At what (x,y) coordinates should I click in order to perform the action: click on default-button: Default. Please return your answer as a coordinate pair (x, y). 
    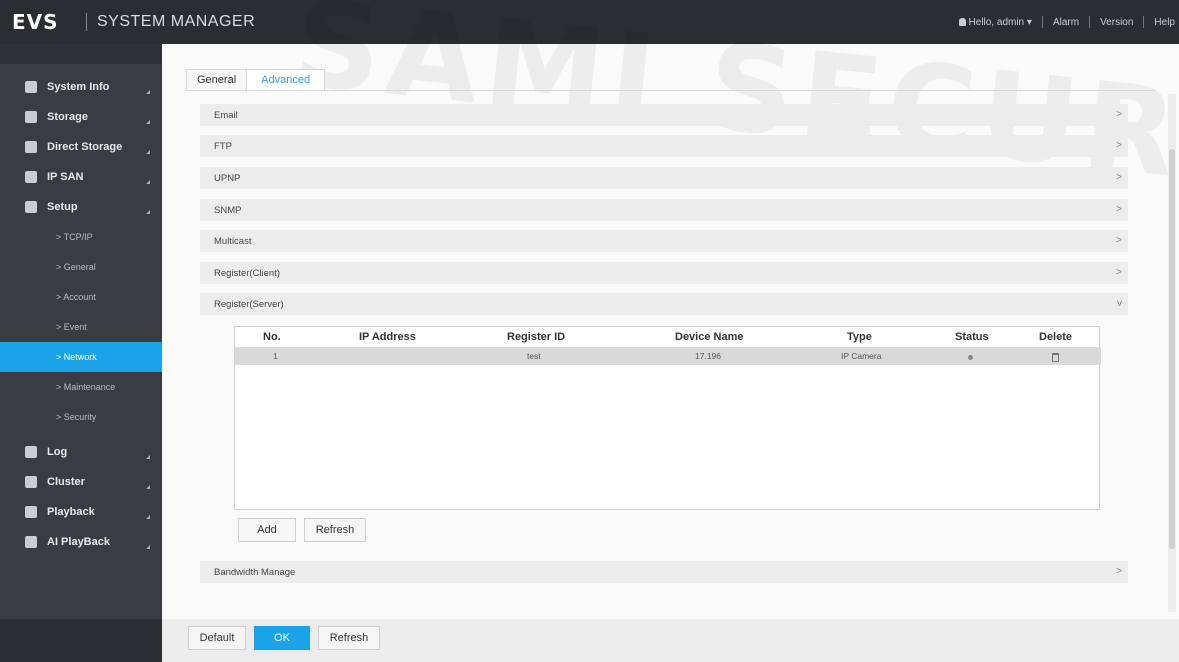
    Looking at the image, I should click on (217, 638).